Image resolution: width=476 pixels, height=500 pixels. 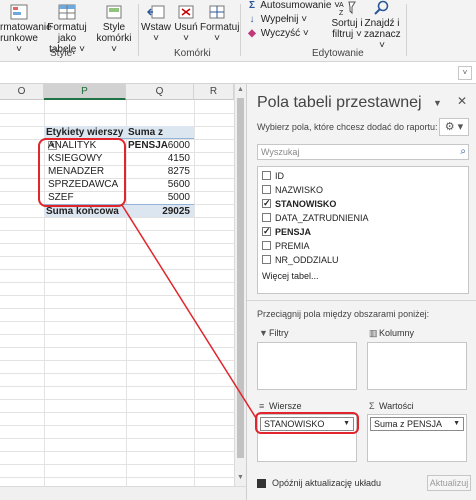 I want to click on field-item: ID, so click(x=273, y=176).